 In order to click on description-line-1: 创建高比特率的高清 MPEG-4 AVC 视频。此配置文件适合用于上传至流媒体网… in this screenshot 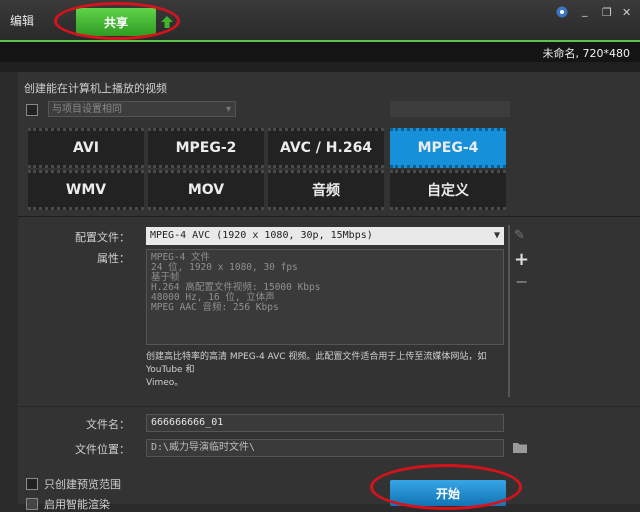, I will do `click(316, 363)`.